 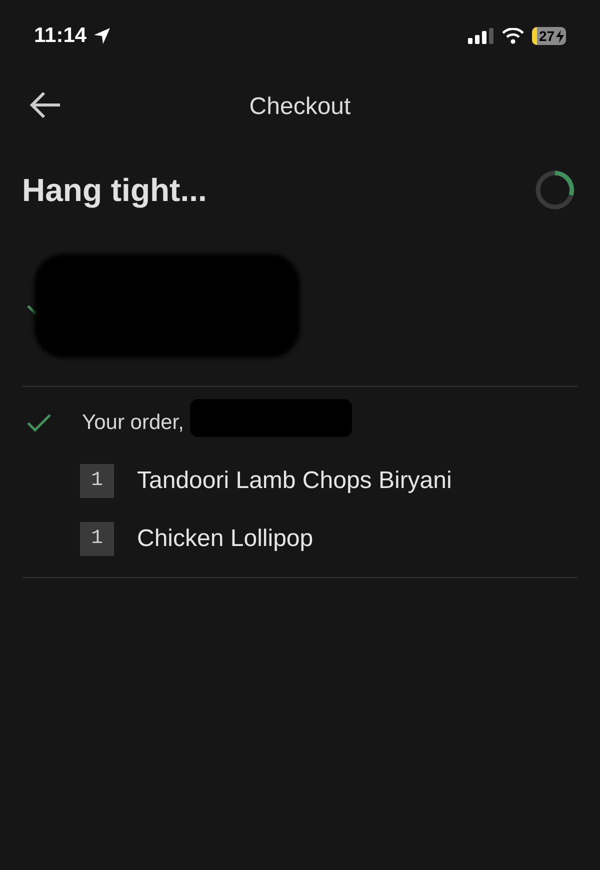 What do you see at coordinates (555, 190) in the screenshot?
I see `loading-spinner-icon` at bounding box center [555, 190].